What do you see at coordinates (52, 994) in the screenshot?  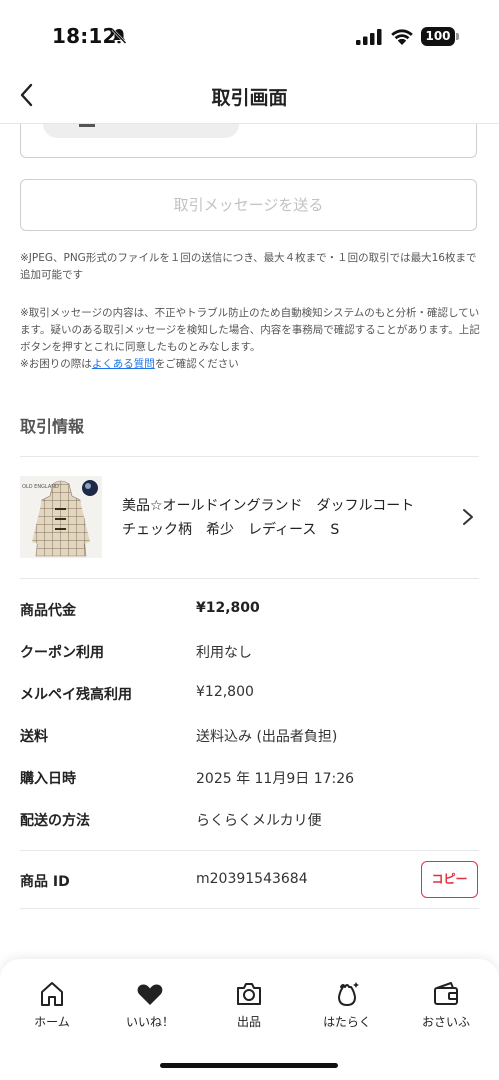 I see `home-icon` at bounding box center [52, 994].